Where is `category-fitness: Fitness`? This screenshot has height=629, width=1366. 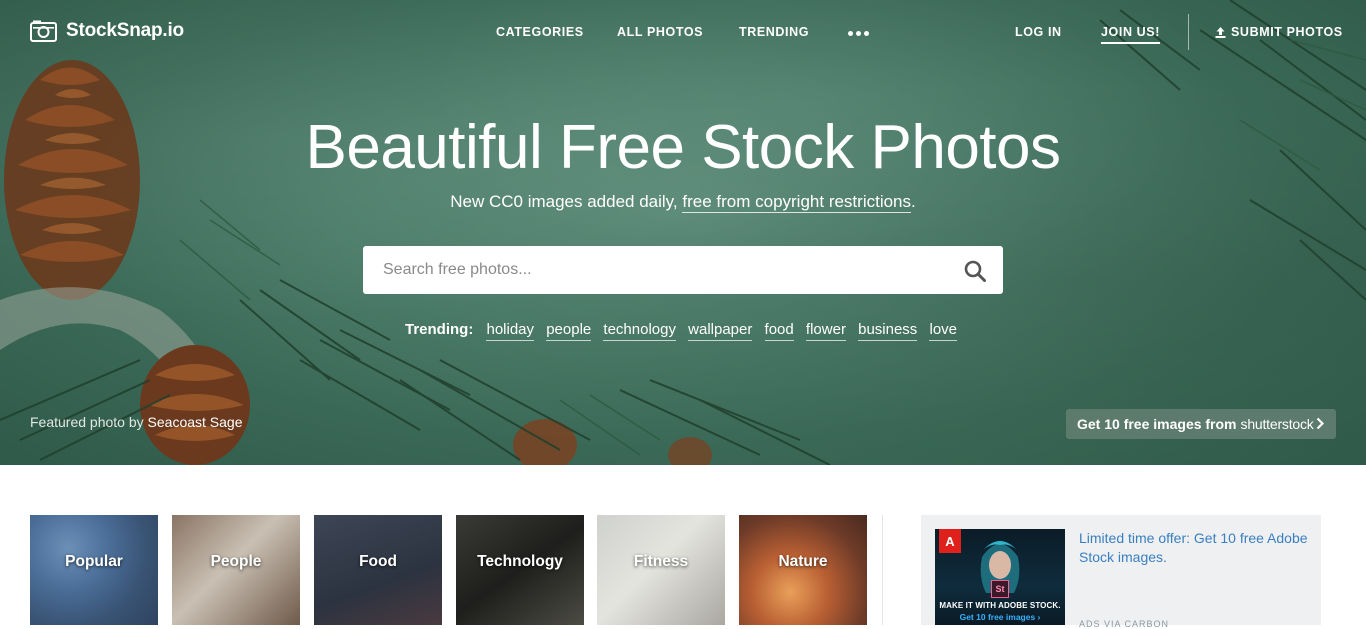 category-fitness: Fitness is located at coordinates (661, 570).